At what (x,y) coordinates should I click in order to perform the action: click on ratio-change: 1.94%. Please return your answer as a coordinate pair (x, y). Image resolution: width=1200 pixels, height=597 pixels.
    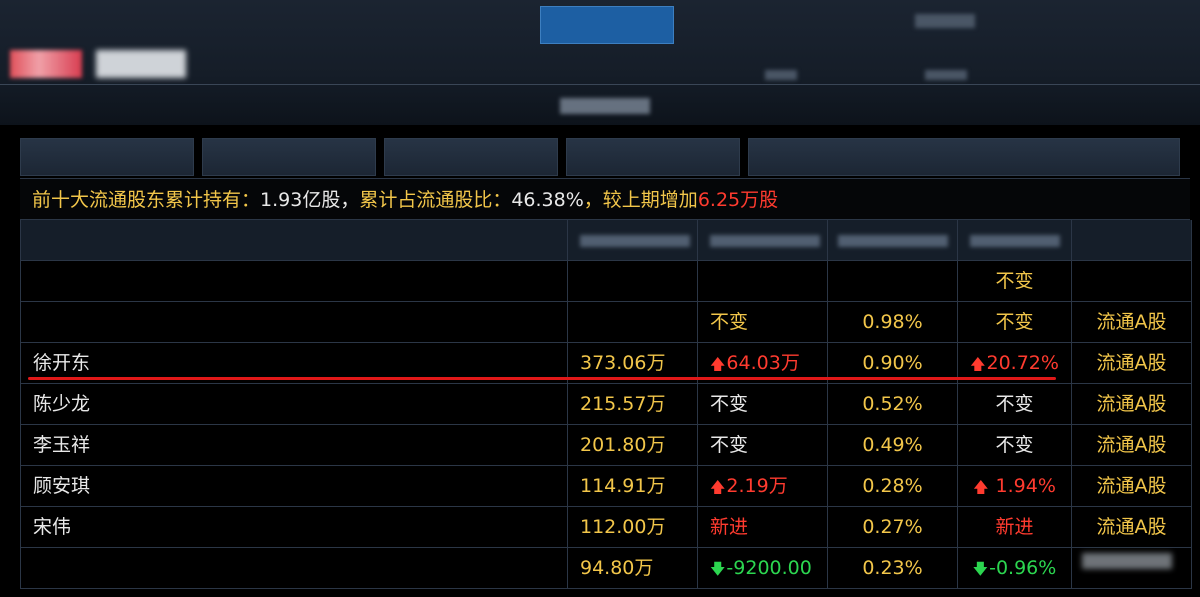
    Looking at the image, I should click on (1022, 486).